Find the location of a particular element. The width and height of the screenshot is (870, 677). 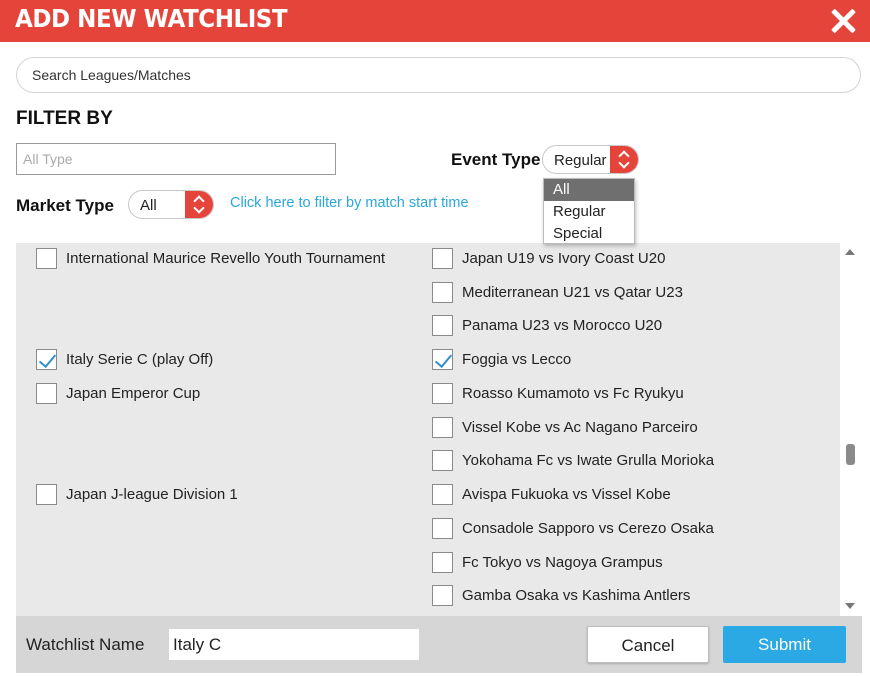

market-type-value: All is located at coordinates (148, 205).